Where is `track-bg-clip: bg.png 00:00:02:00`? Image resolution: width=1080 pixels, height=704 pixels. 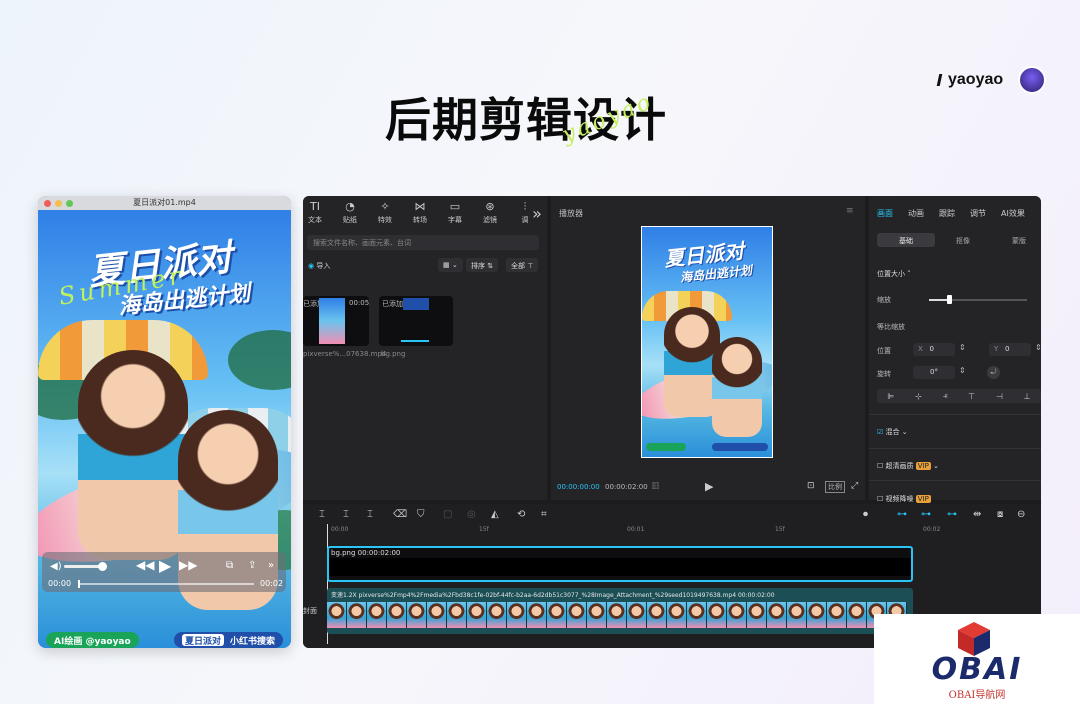 track-bg-clip: bg.png 00:00:02:00 is located at coordinates (620, 564).